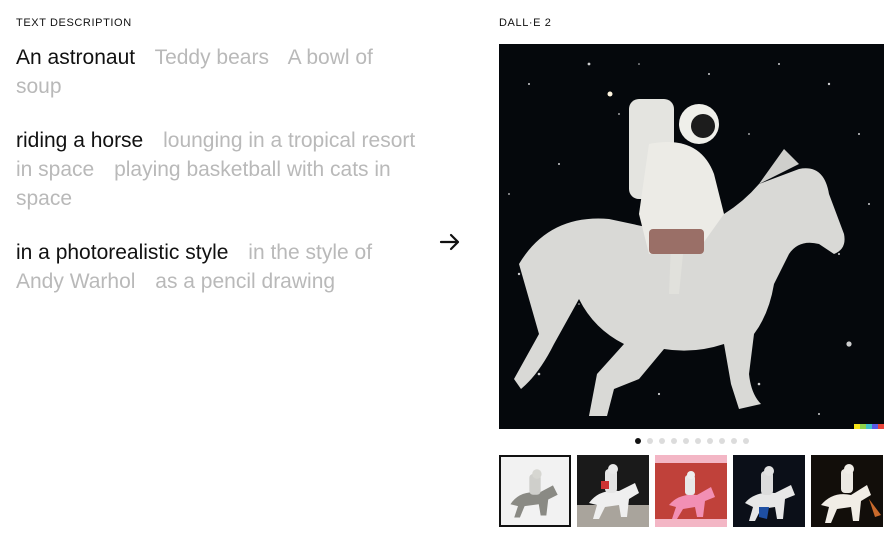 This screenshot has height=540, width=894. What do you see at coordinates (75, 57) in the screenshot?
I see `option-subject-0: An astronaut` at bounding box center [75, 57].